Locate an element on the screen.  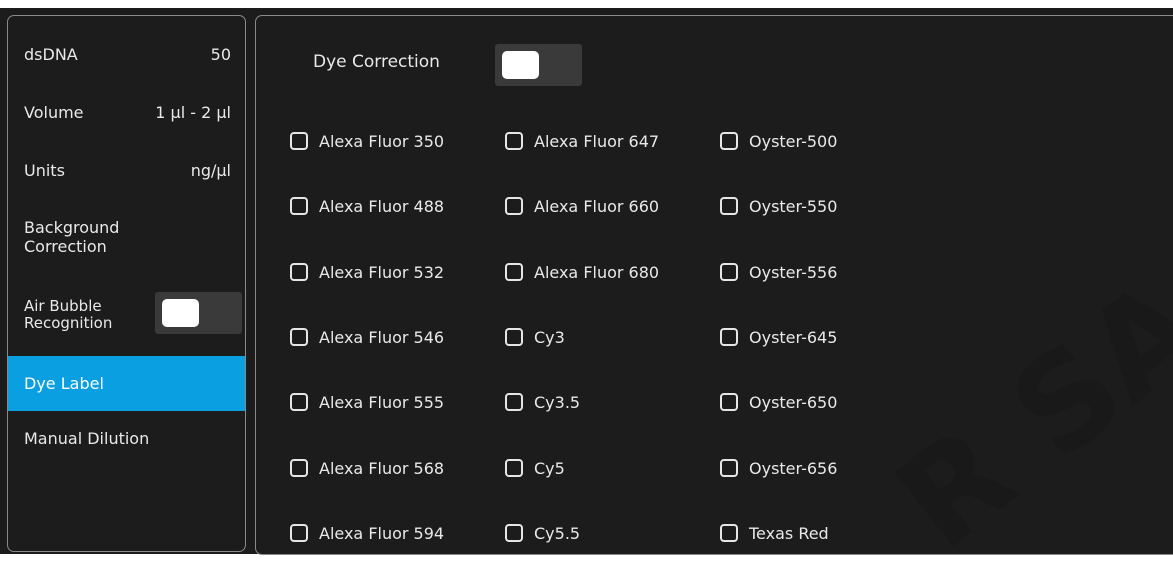
dye-checkbox-label: Alexa Fluor 546 is located at coordinates (382, 337).